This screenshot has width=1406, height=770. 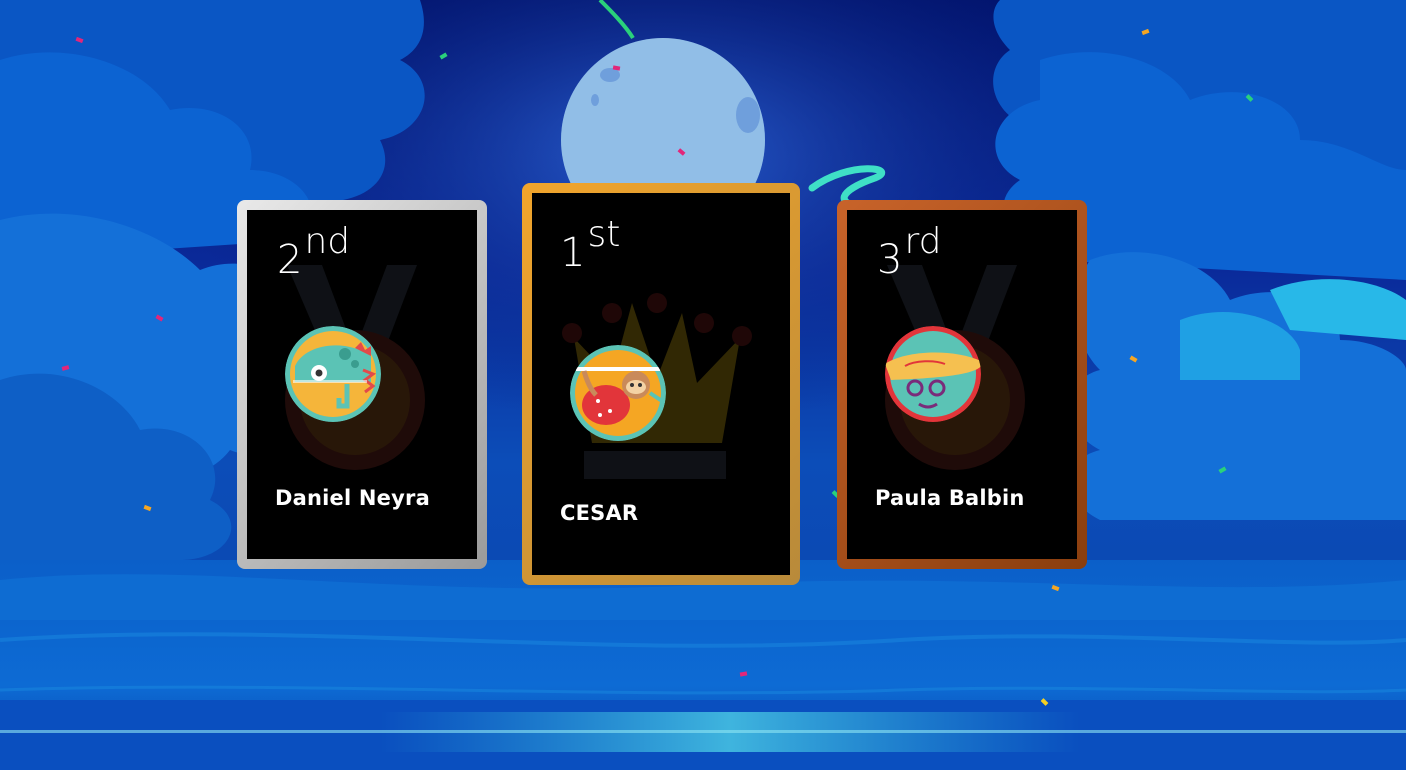 I want to click on chameleon-avatar-icon, so click(x=333, y=374).